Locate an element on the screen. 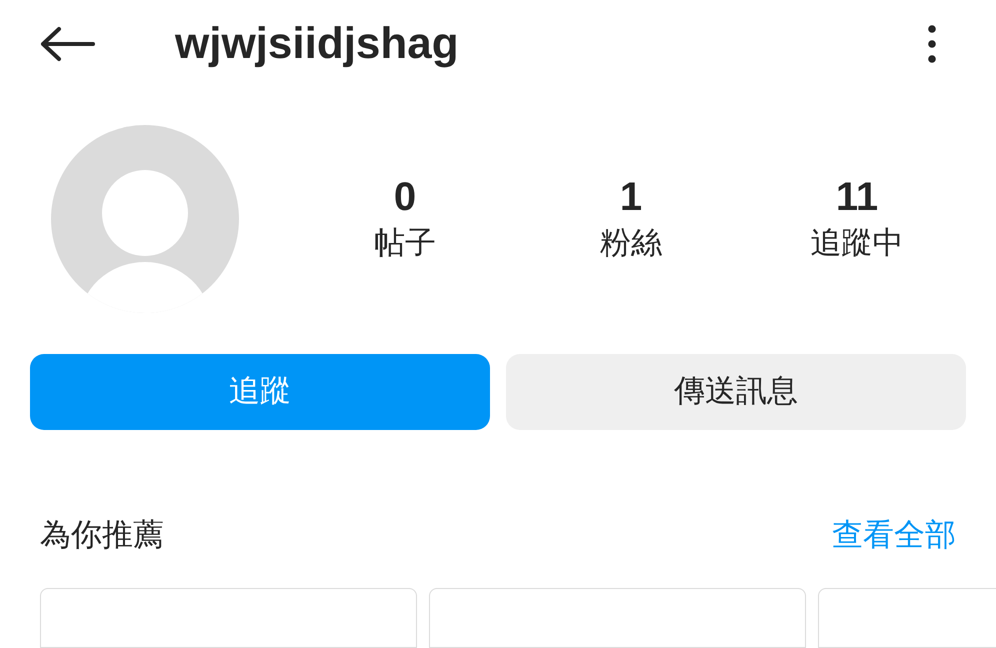  profile-username: wjwjsiidjshag is located at coordinates (317, 44).